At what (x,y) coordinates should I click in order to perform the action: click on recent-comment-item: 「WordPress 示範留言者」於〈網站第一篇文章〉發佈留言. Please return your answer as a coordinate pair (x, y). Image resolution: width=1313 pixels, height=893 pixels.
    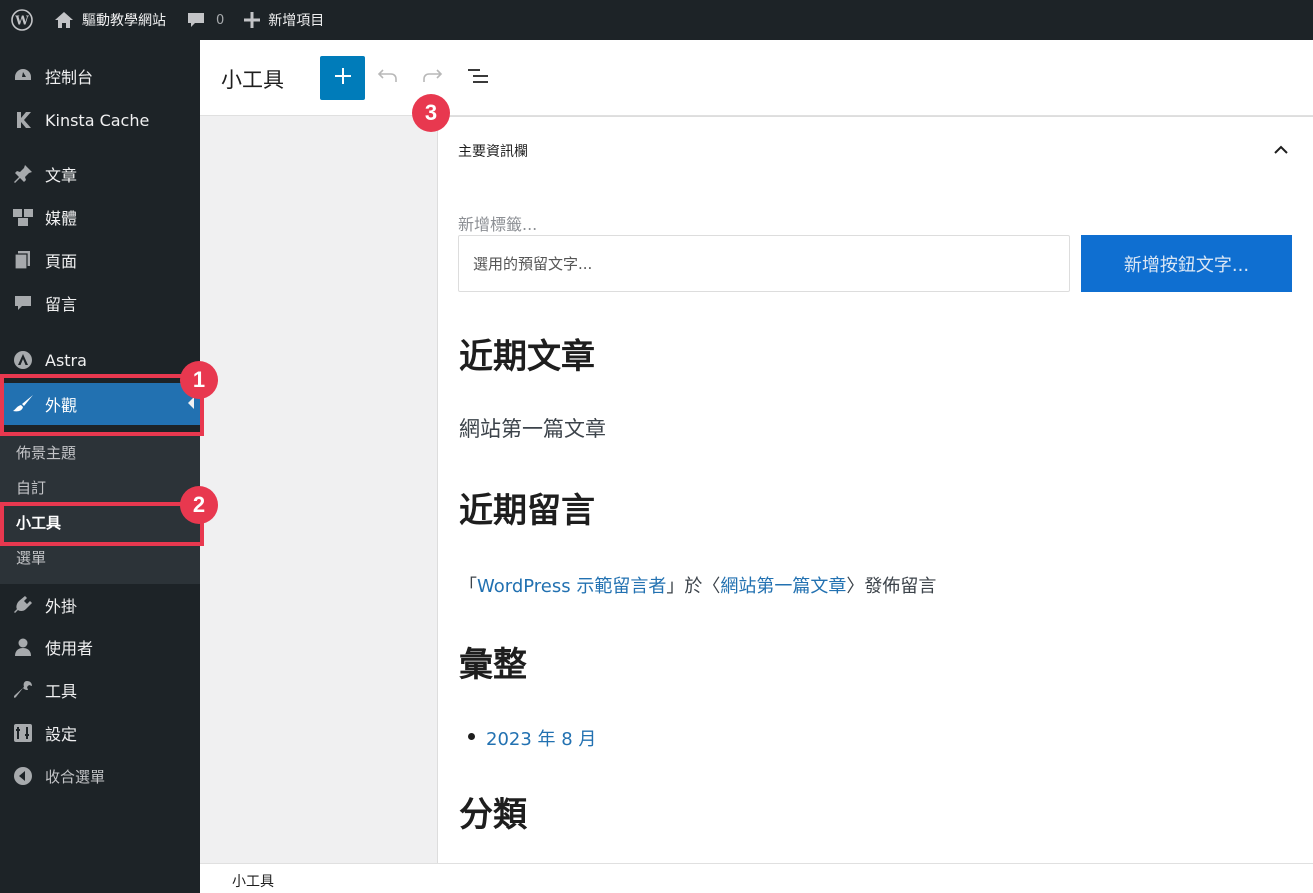
    Looking at the image, I should click on (697, 585).